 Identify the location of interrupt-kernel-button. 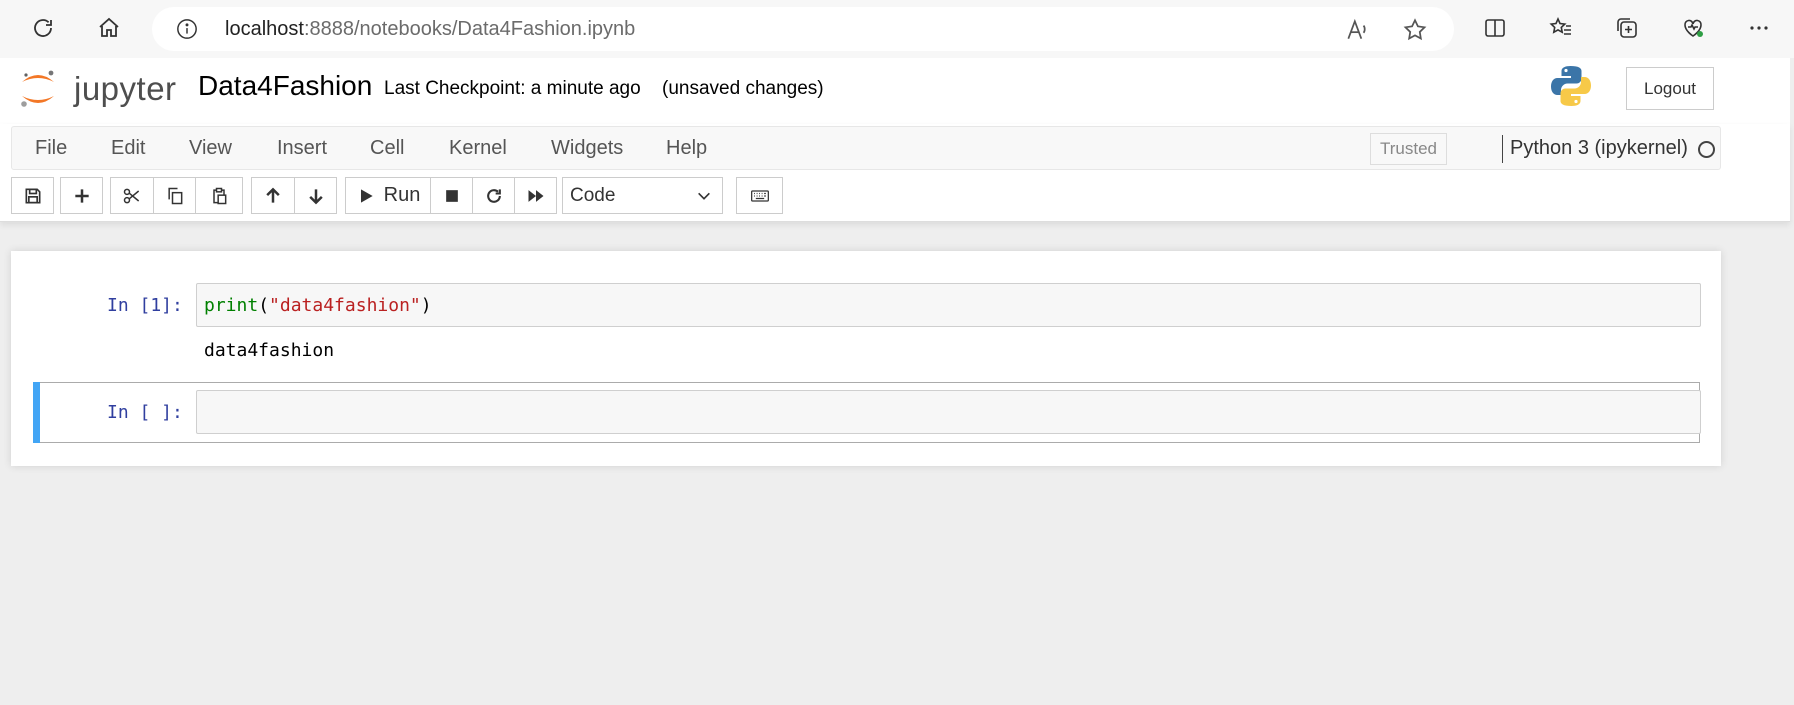
(451, 195).